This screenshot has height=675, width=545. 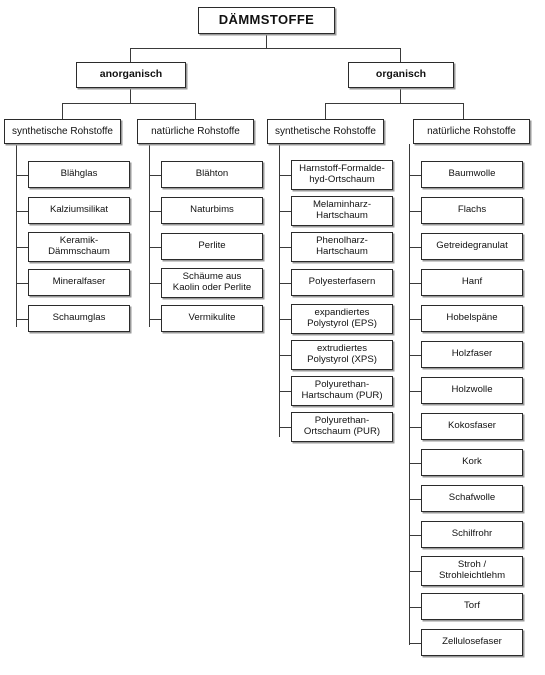 I want to click on leaf-node: Keramik- Dämmschaum, so click(x=79, y=247).